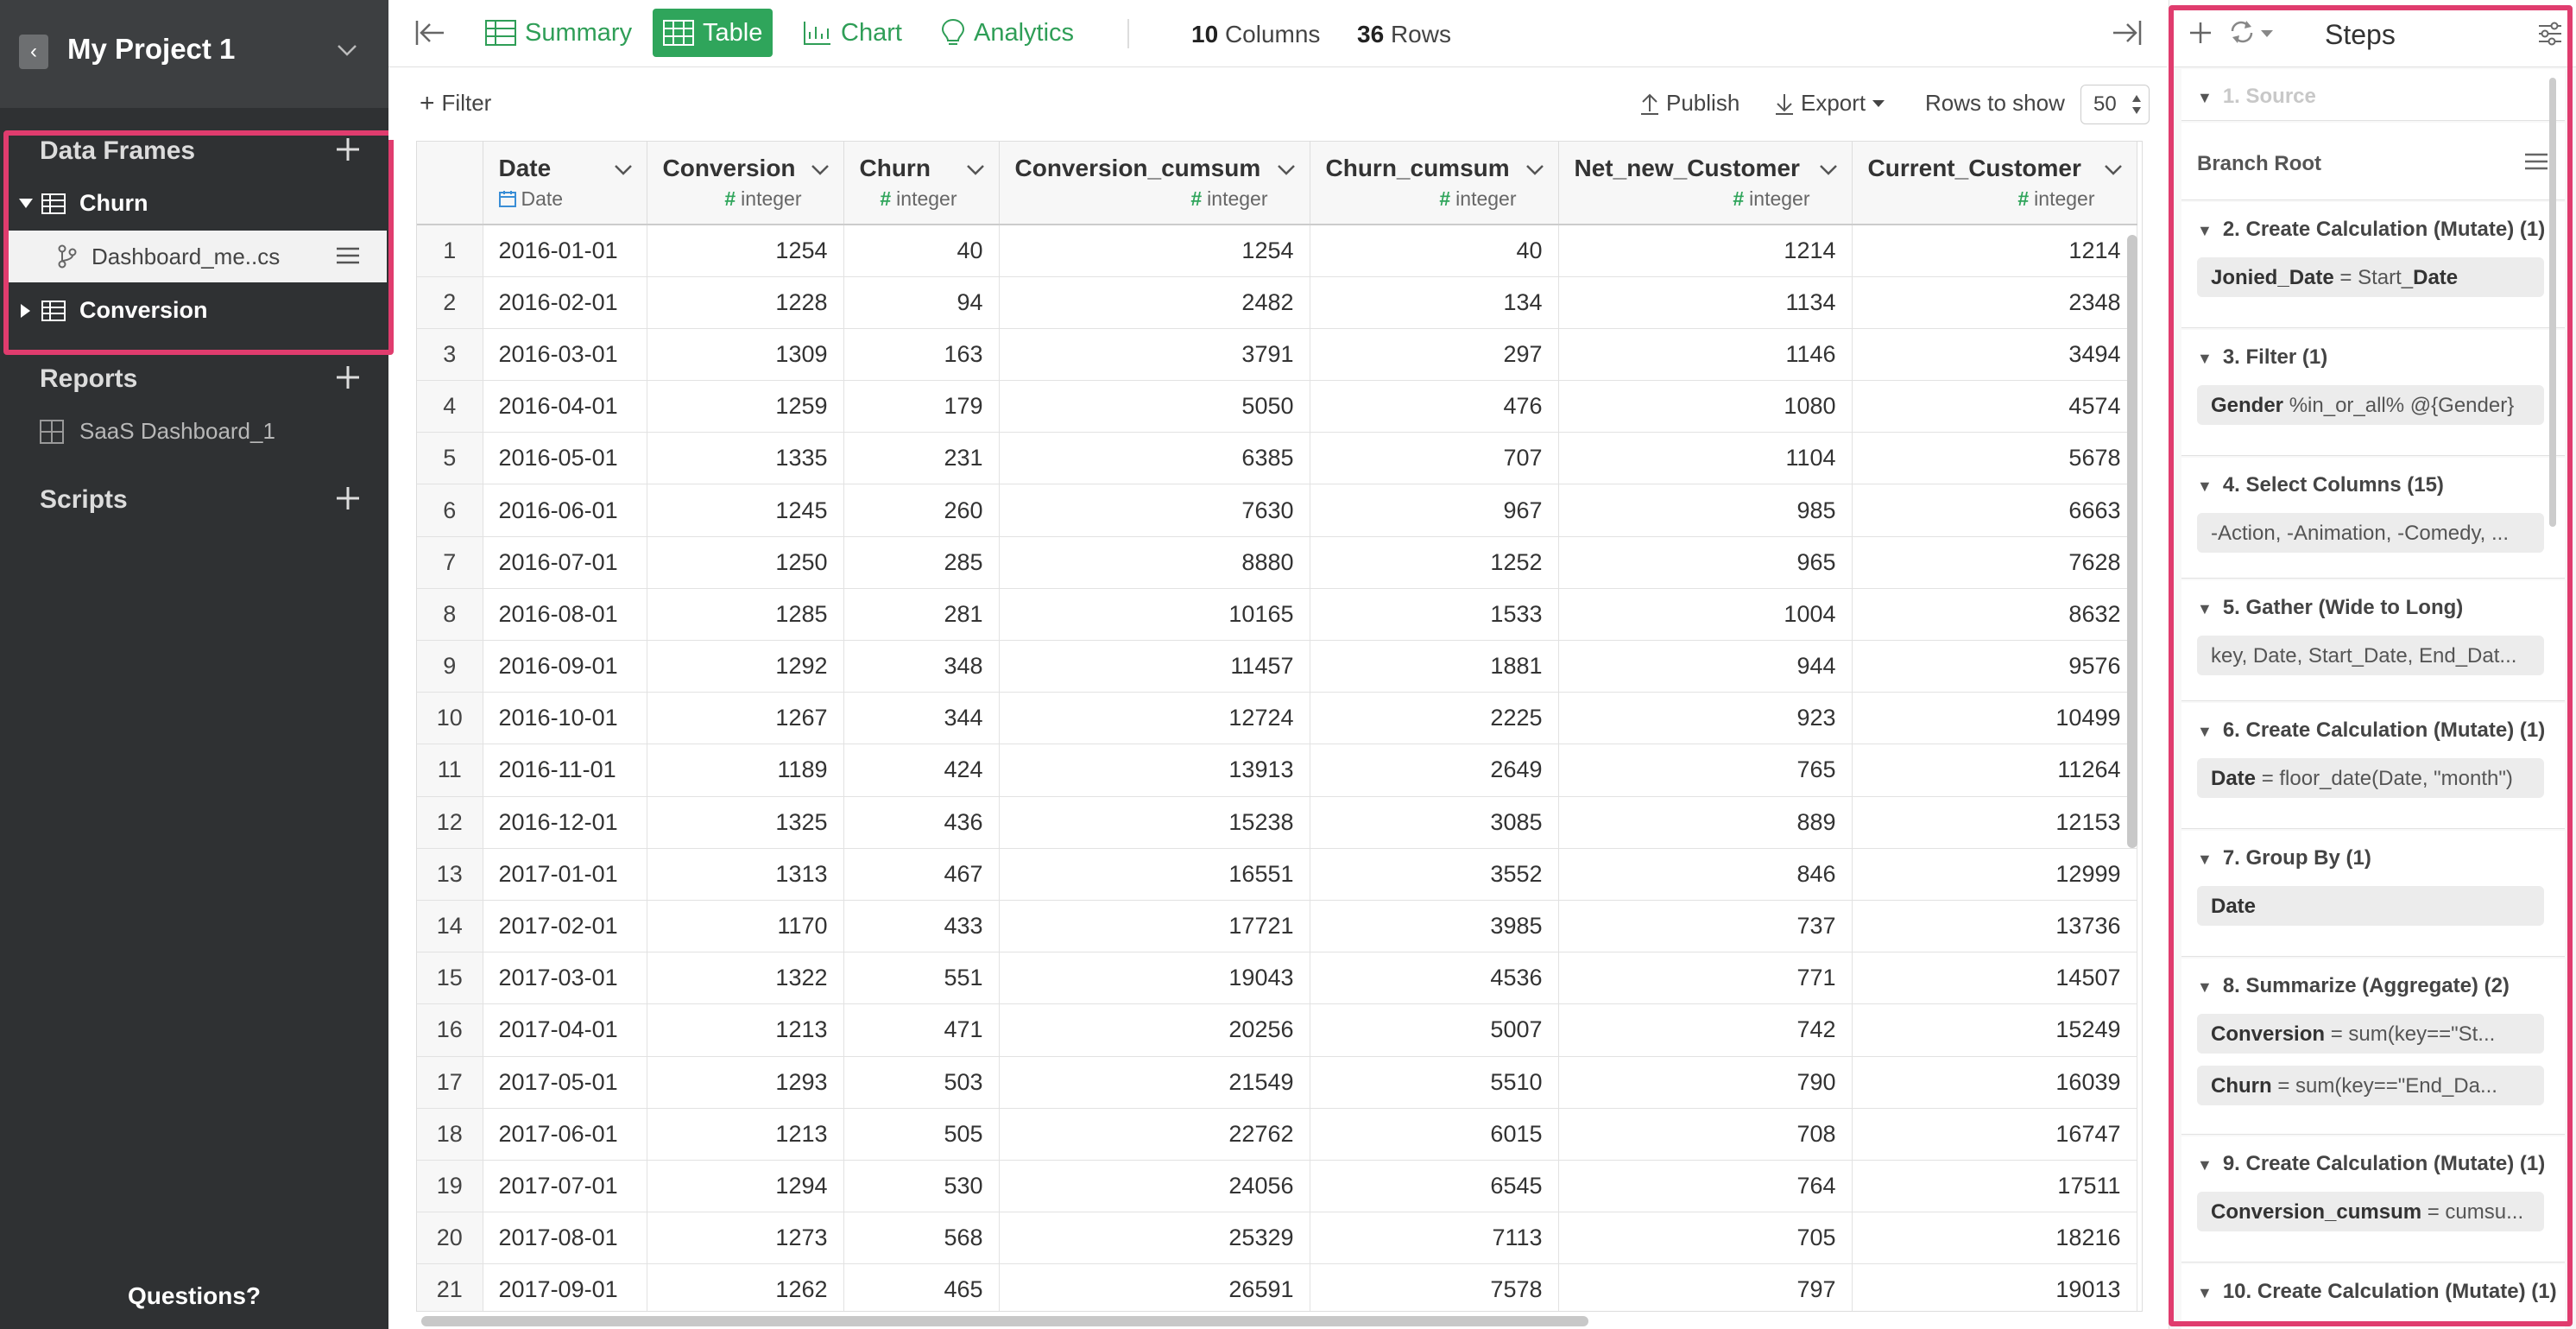 This screenshot has width=2576, height=1329. I want to click on column-header: Date Date, so click(565, 184).